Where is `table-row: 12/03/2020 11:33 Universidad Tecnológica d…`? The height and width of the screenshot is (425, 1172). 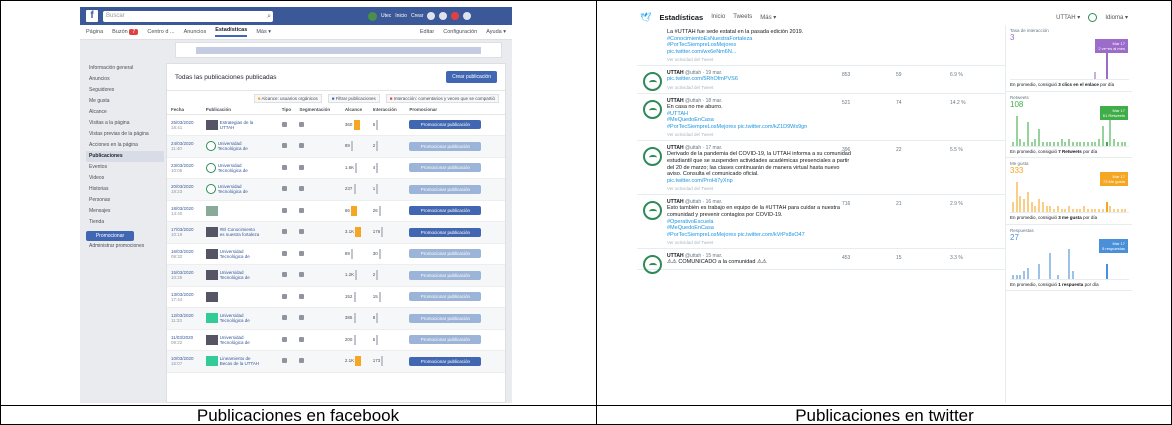 table-row: 12/03/2020 11:33 Universidad Tecnológica d… is located at coordinates (336, 318).